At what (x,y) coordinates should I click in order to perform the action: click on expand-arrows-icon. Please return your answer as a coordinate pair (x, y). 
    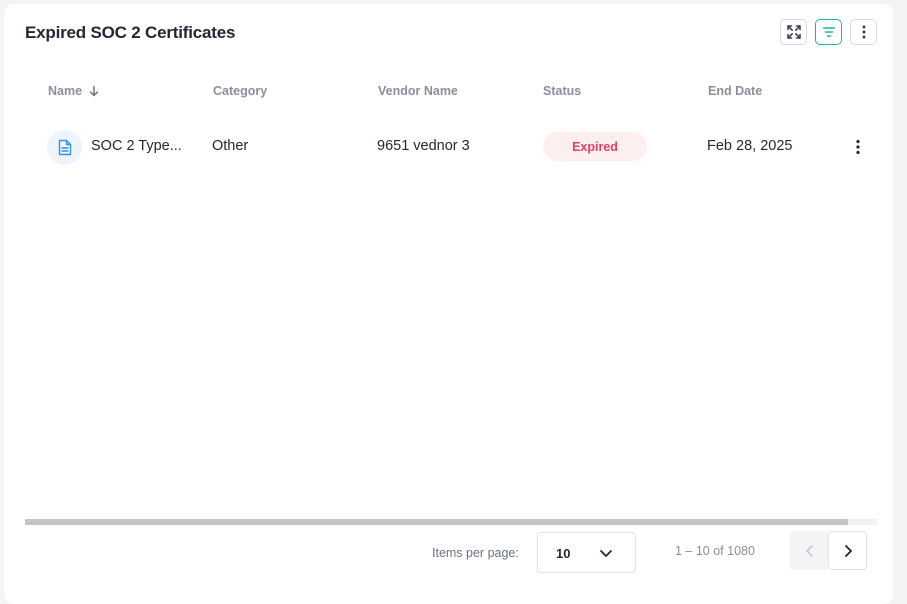
    Looking at the image, I should click on (793, 32).